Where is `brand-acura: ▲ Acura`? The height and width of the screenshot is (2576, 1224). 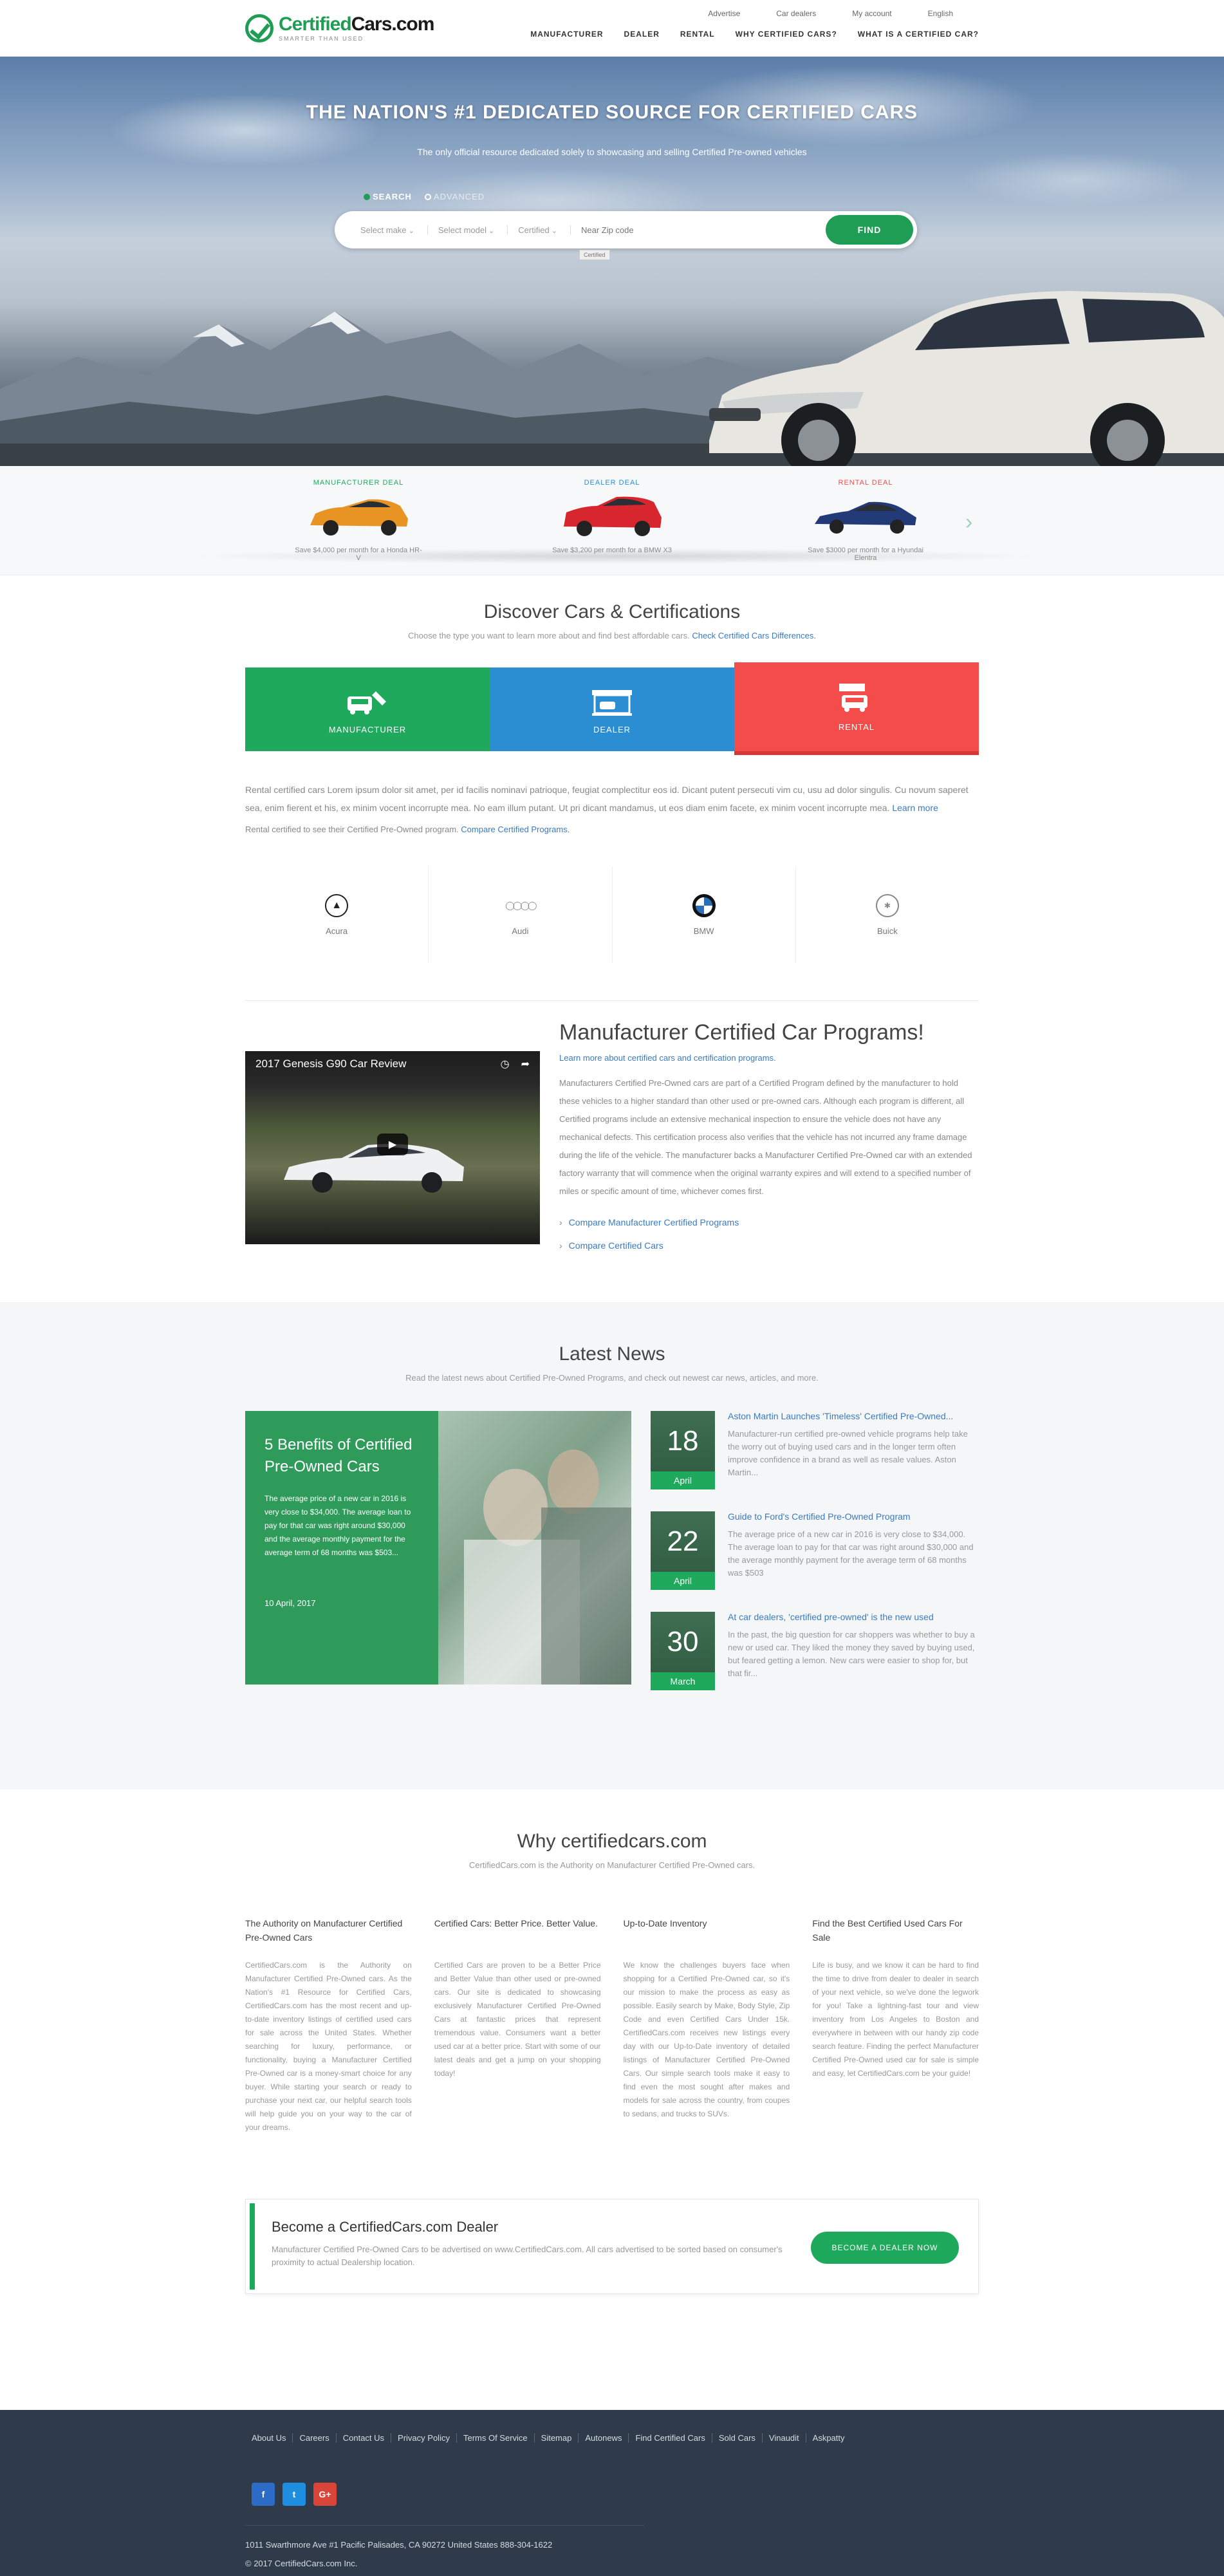 brand-acura: ▲ Acura is located at coordinates (337, 915).